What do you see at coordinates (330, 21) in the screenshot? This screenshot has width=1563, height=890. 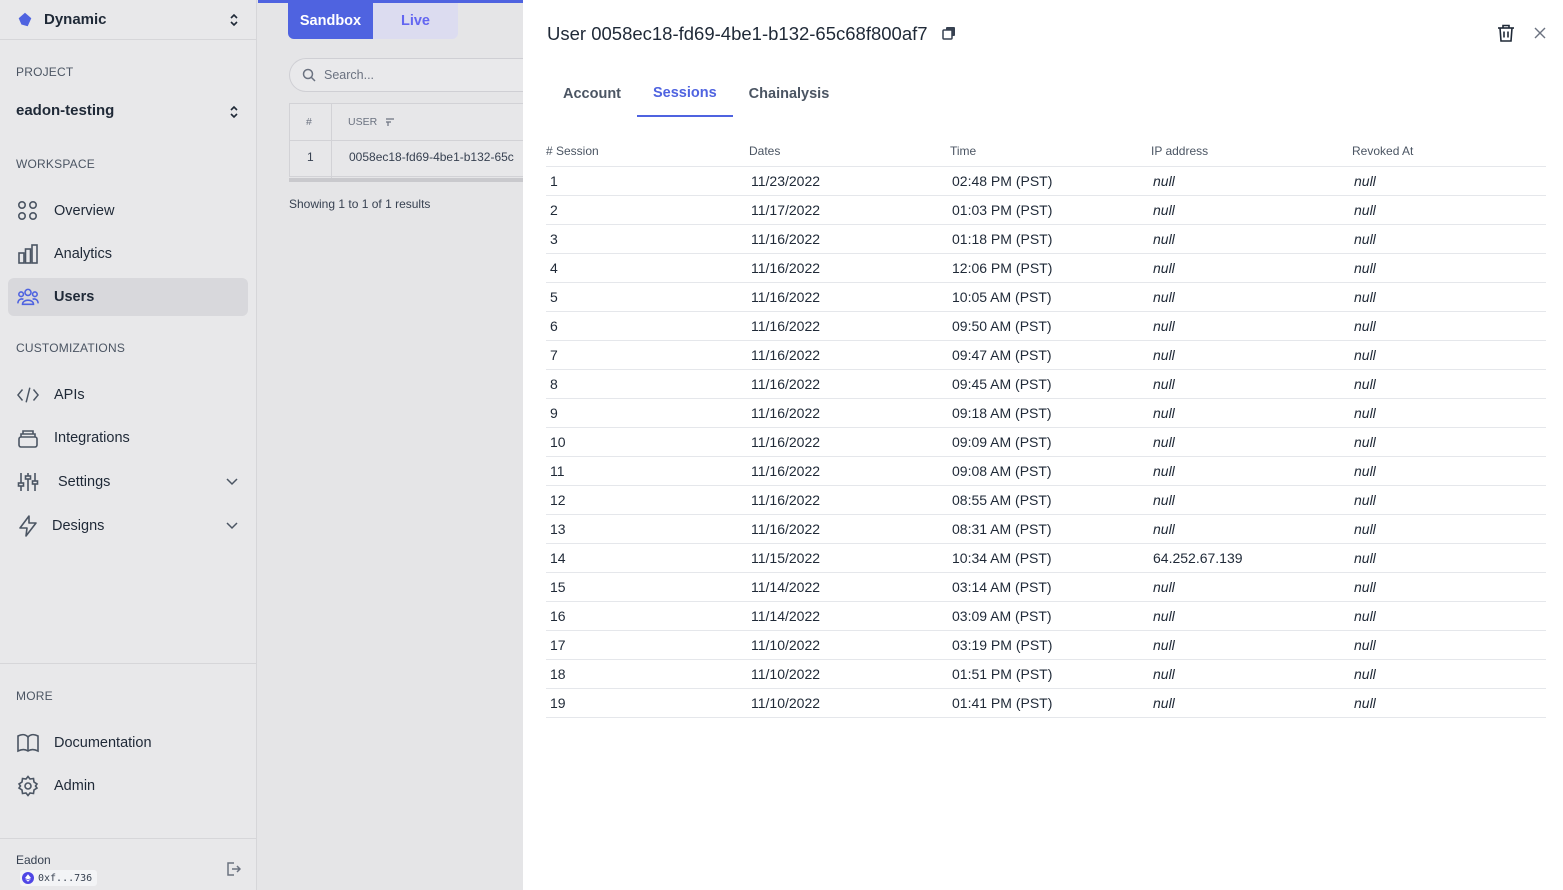 I see `sandbox-button: Sandbox` at bounding box center [330, 21].